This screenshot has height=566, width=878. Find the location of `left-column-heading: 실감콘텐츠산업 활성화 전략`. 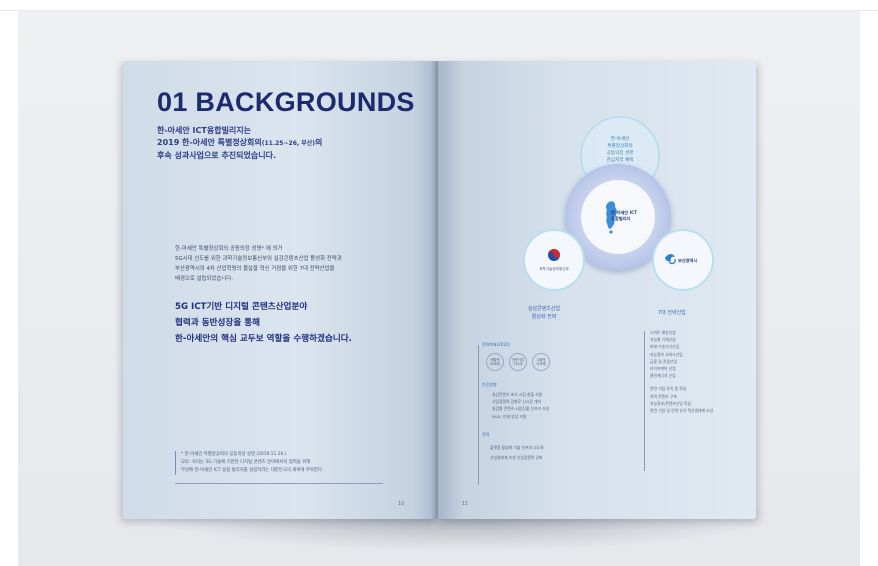

left-column-heading: 실감콘텐츠산업 활성화 전략 is located at coordinates (544, 313).